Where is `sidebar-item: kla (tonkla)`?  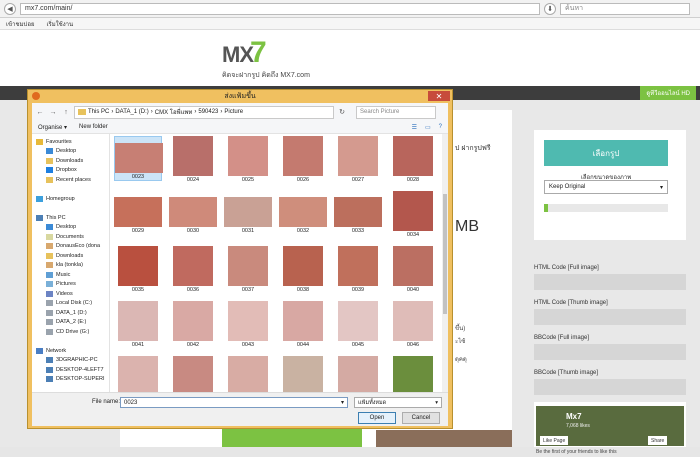 sidebar-item: kla (tonkla) is located at coordinates (70, 266).